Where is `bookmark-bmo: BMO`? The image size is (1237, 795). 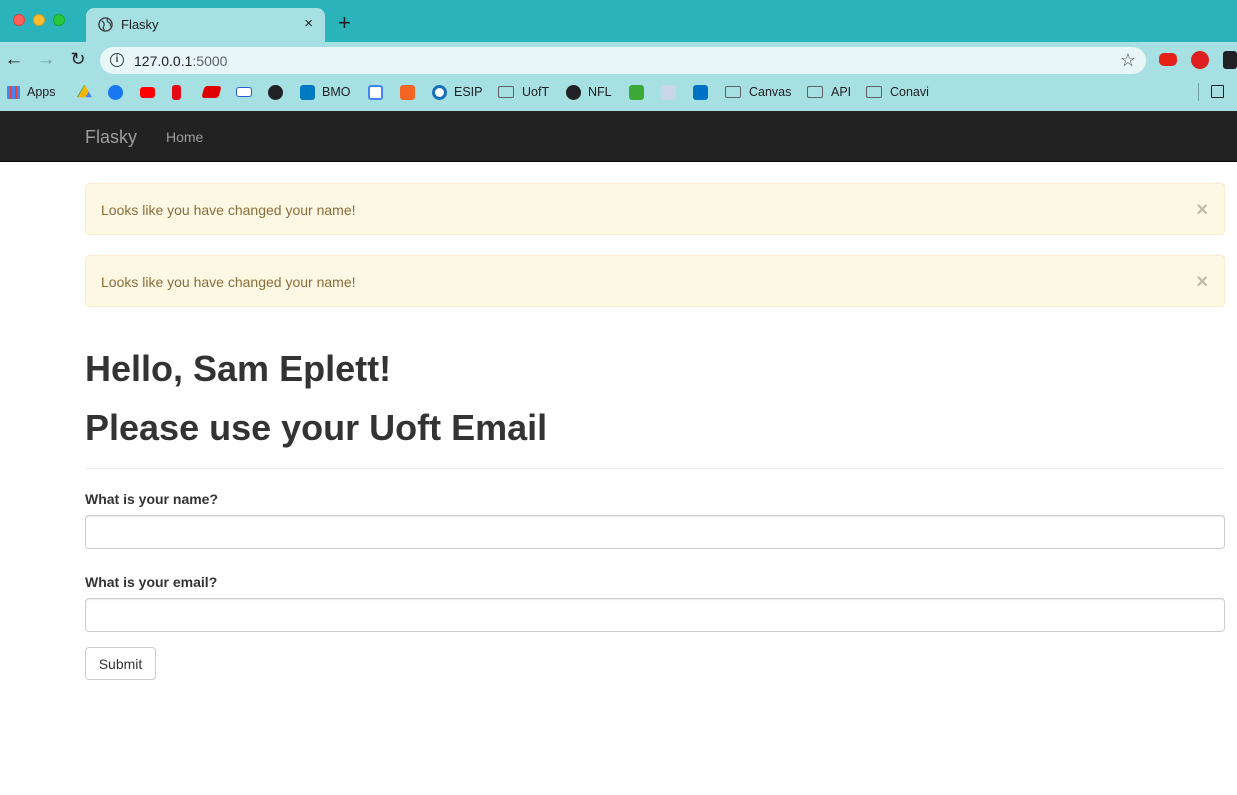
bookmark-bmo: BMO is located at coordinates (325, 92).